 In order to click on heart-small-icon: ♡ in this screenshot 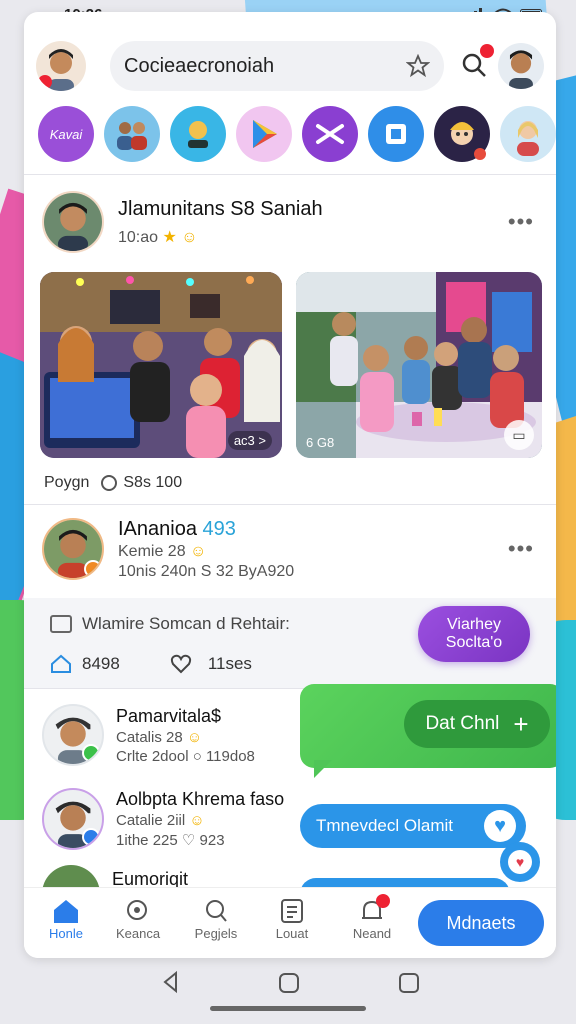, I will do `click(188, 840)`.